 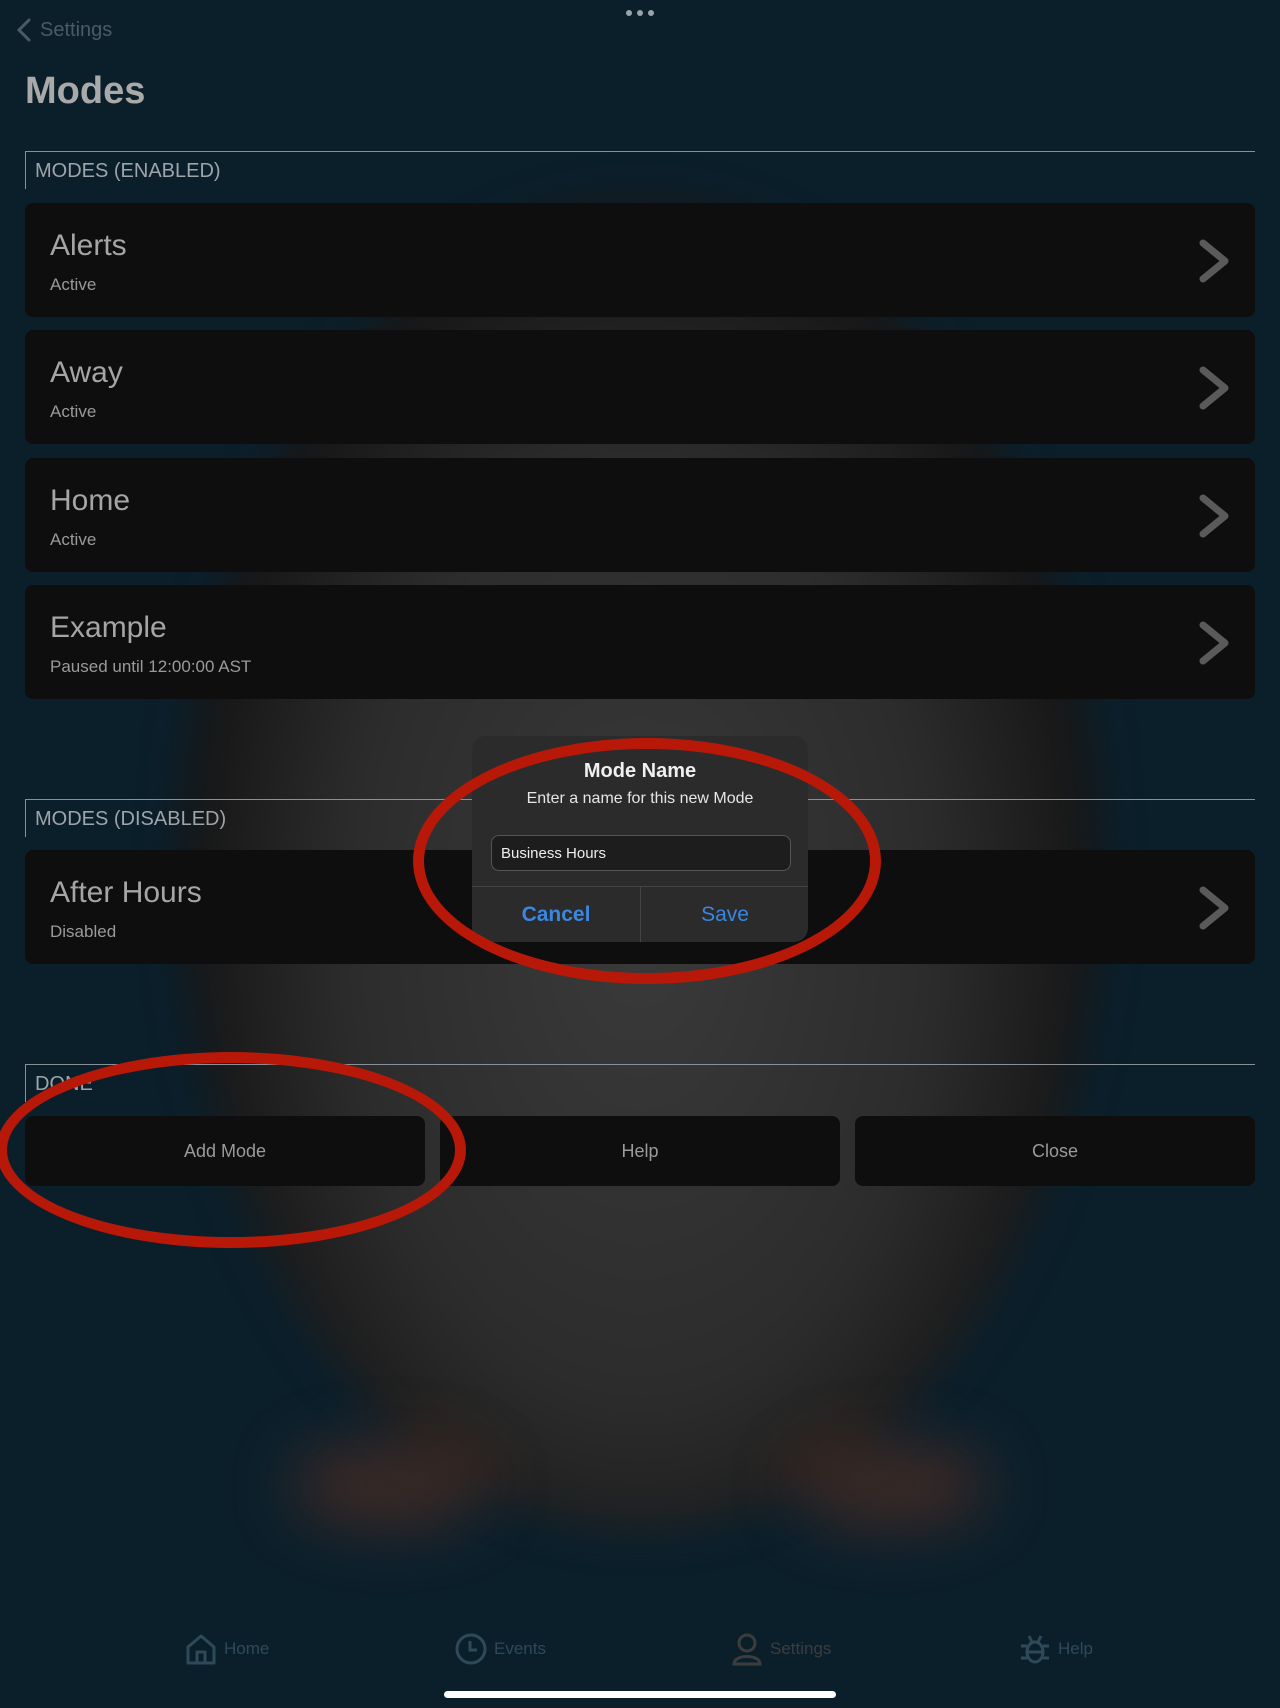 What do you see at coordinates (724, 914) in the screenshot?
I see `save-button: Save` at bounding box center [724, 914].